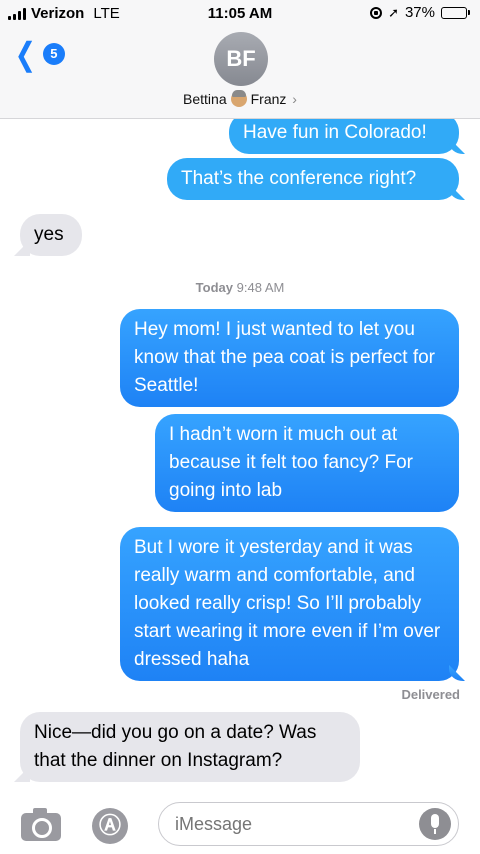  What do you see at coordinates (455, 12) in the screenshot?
I see `battery-icon` at bounding box center [455, 12].